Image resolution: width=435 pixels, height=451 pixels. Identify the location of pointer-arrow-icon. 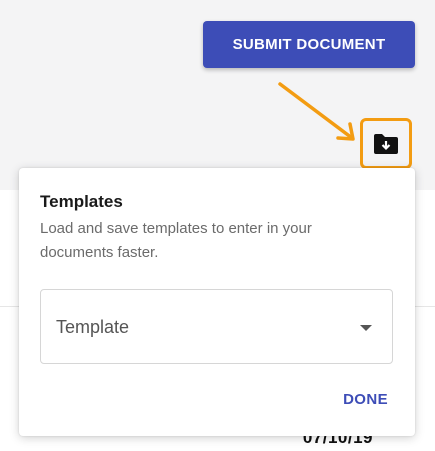
(316, 111).